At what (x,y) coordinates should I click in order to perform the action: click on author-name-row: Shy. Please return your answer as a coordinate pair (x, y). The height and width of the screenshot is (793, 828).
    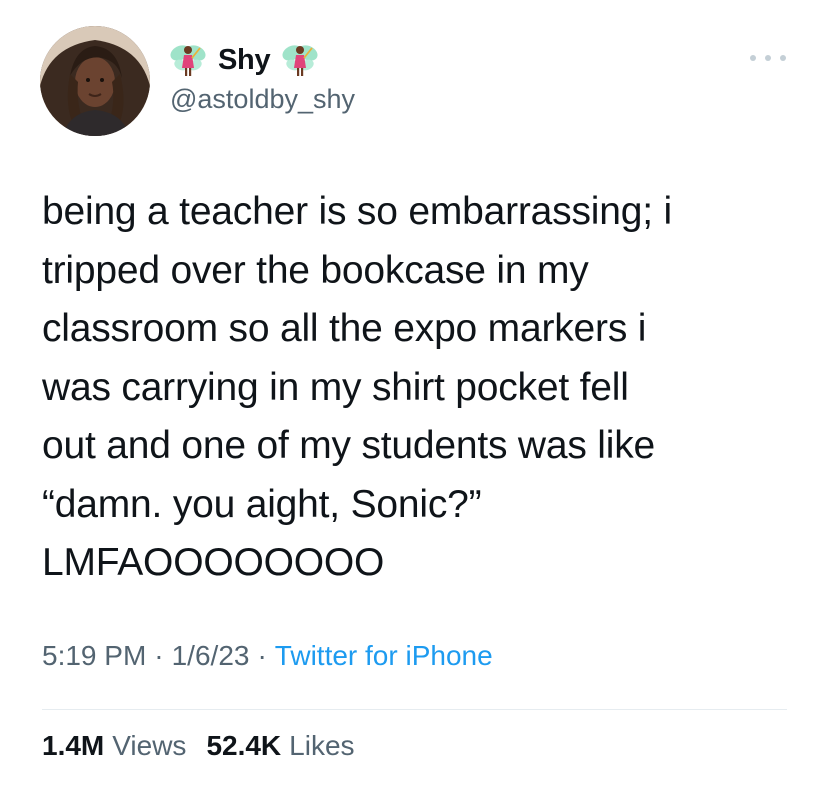
    Looking at the image, I should click on (244, 60).